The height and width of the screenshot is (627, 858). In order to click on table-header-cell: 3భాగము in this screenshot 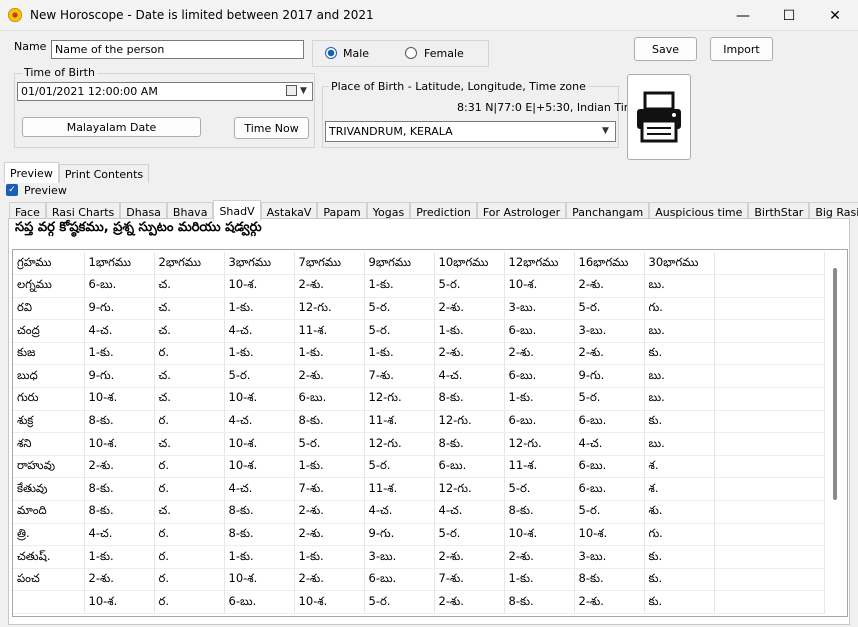, I will do `click(259, 264)`.